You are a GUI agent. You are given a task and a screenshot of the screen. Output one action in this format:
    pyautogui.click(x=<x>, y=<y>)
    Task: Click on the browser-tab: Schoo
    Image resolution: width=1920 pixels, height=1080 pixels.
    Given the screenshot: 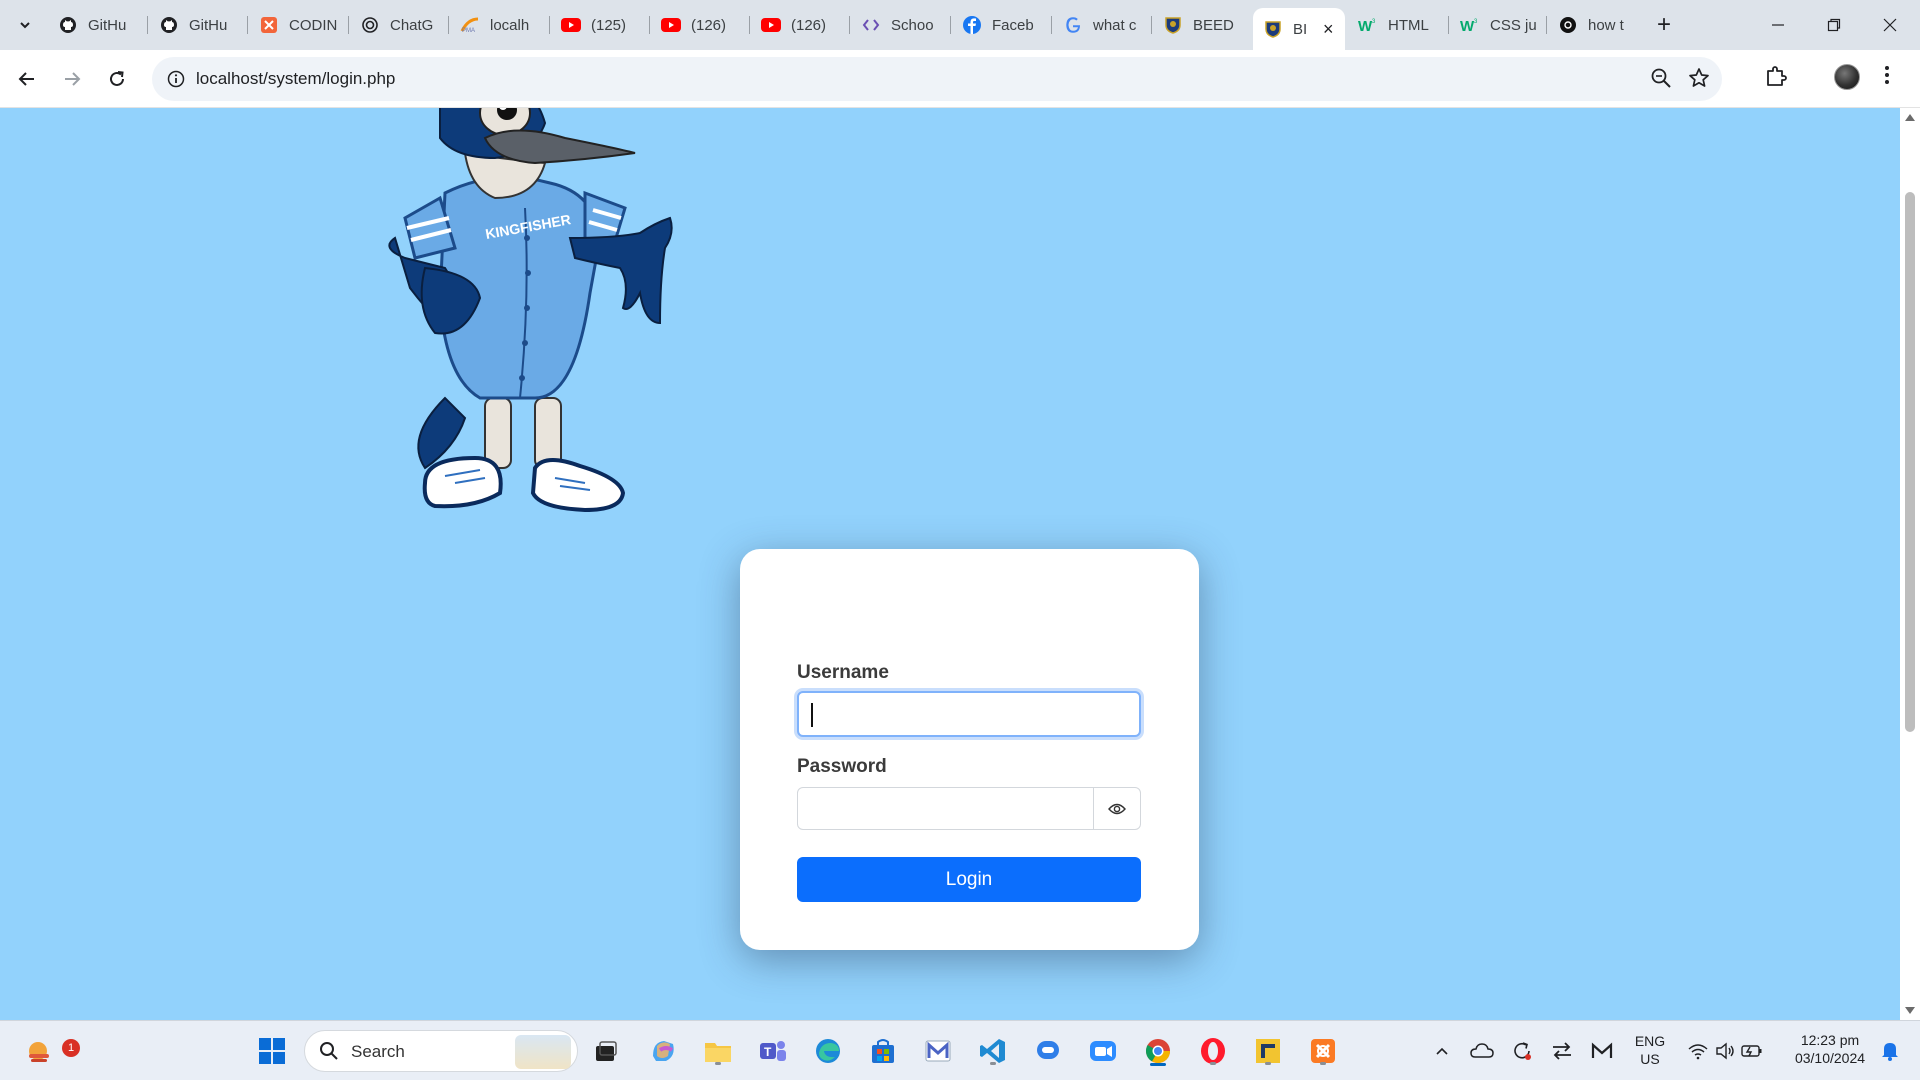 What is the action you would take?
    pyautogui.click(x=901, y=25)
    